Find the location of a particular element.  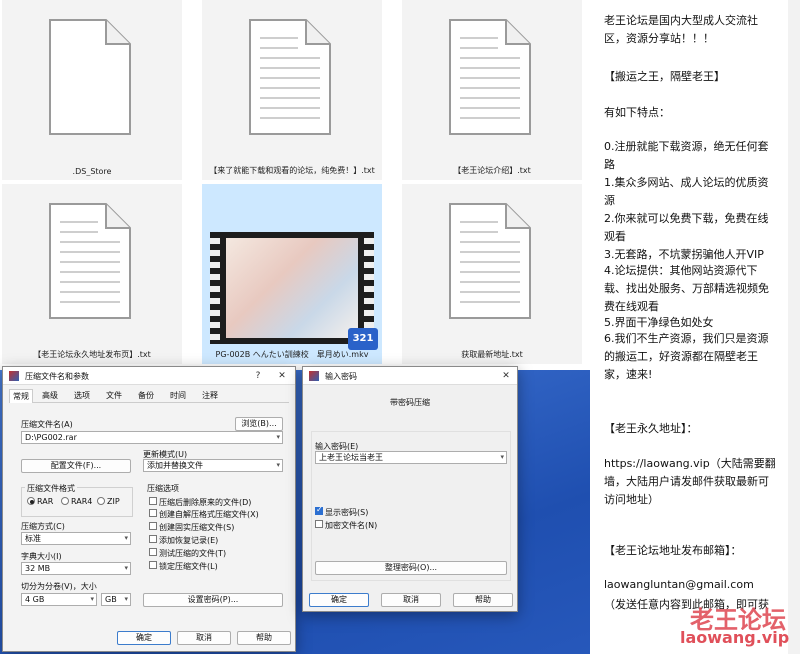

split-label: 切分为分卷(V)，大小 is located at coordinates (59, 586).